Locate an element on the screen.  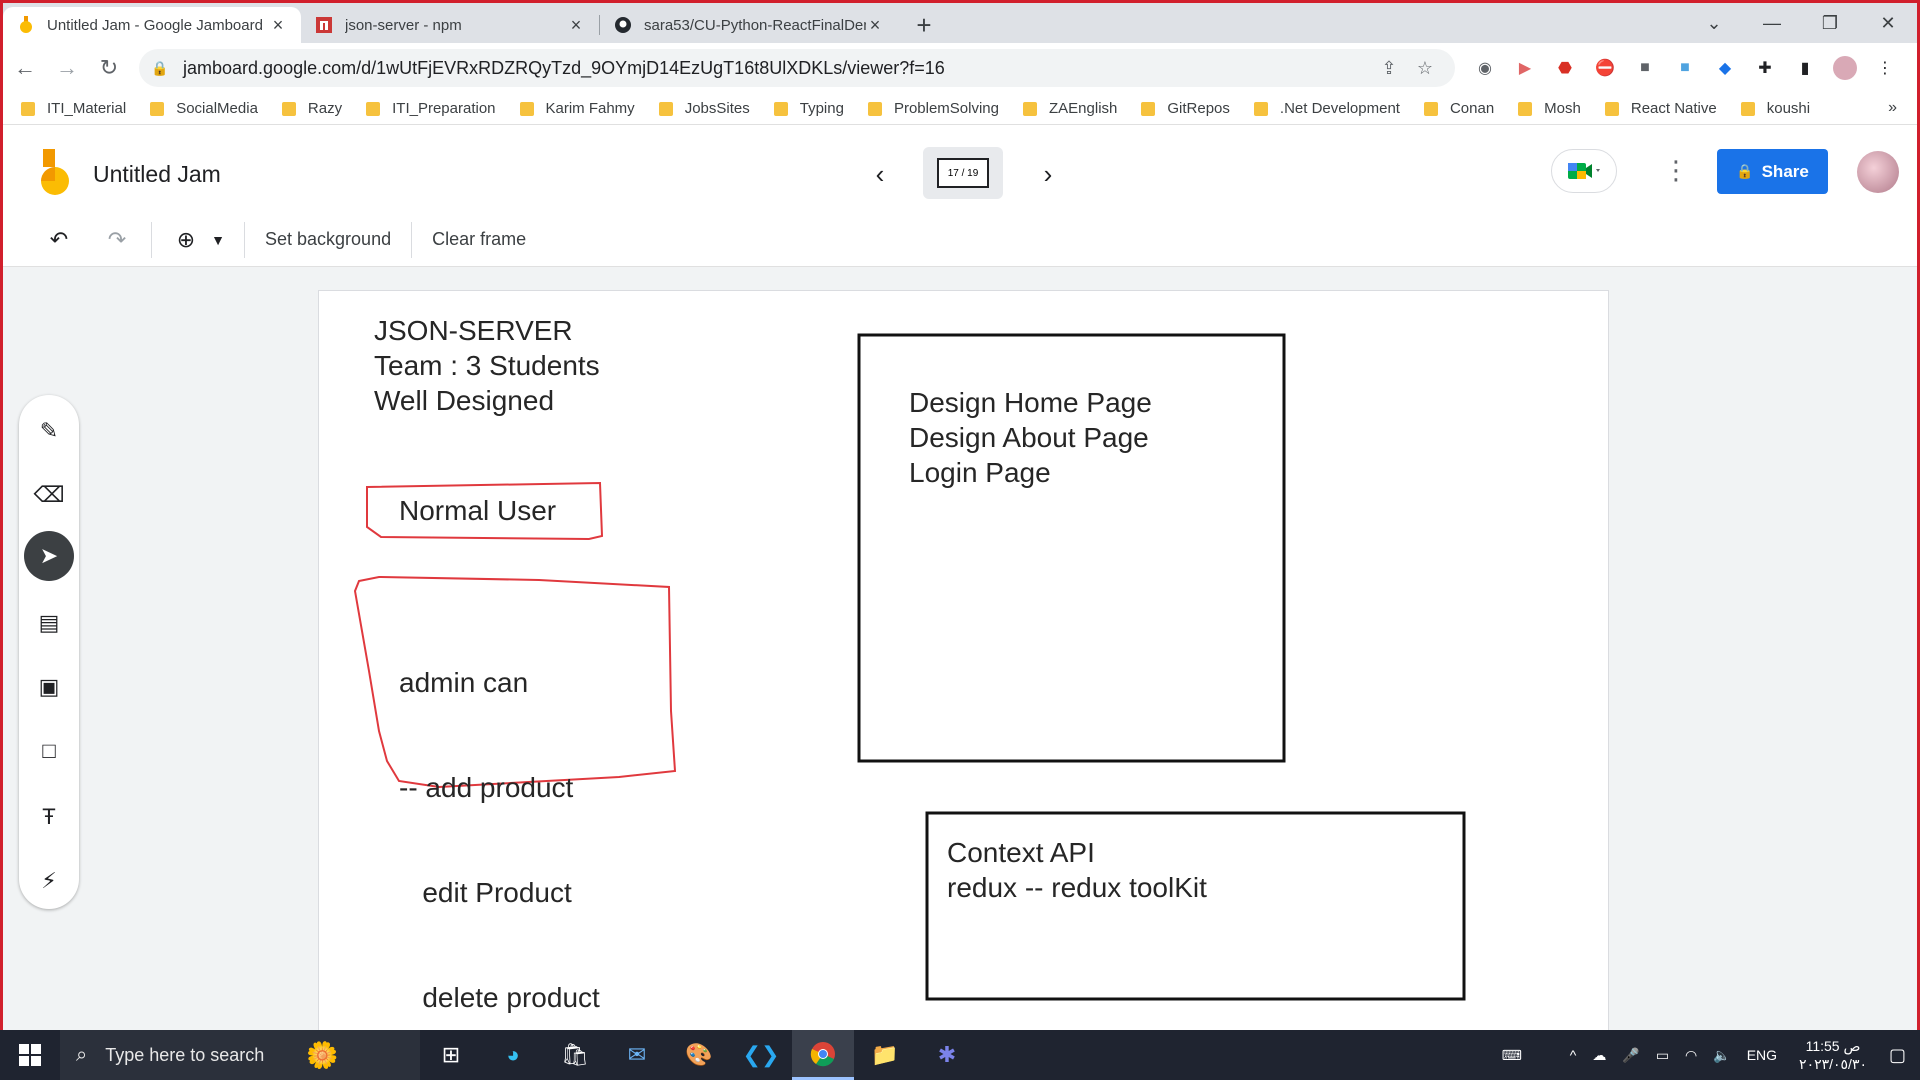
star-icon: ☆ is located at coordinates (1425, 68).